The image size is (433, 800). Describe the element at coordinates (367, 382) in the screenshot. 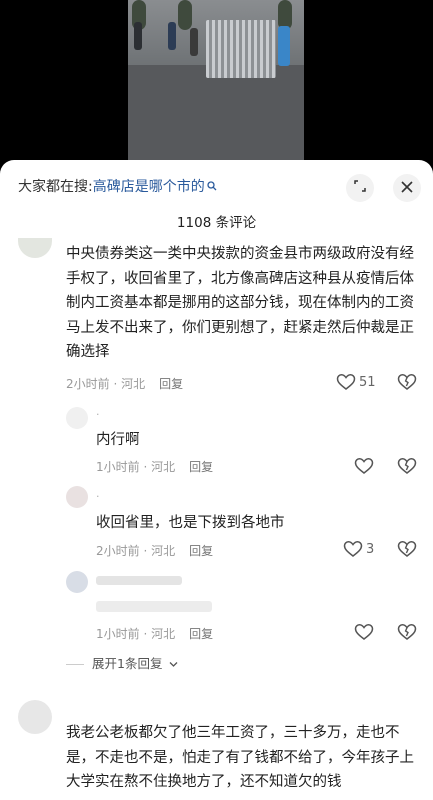

I see `like-count: 51` at that location.